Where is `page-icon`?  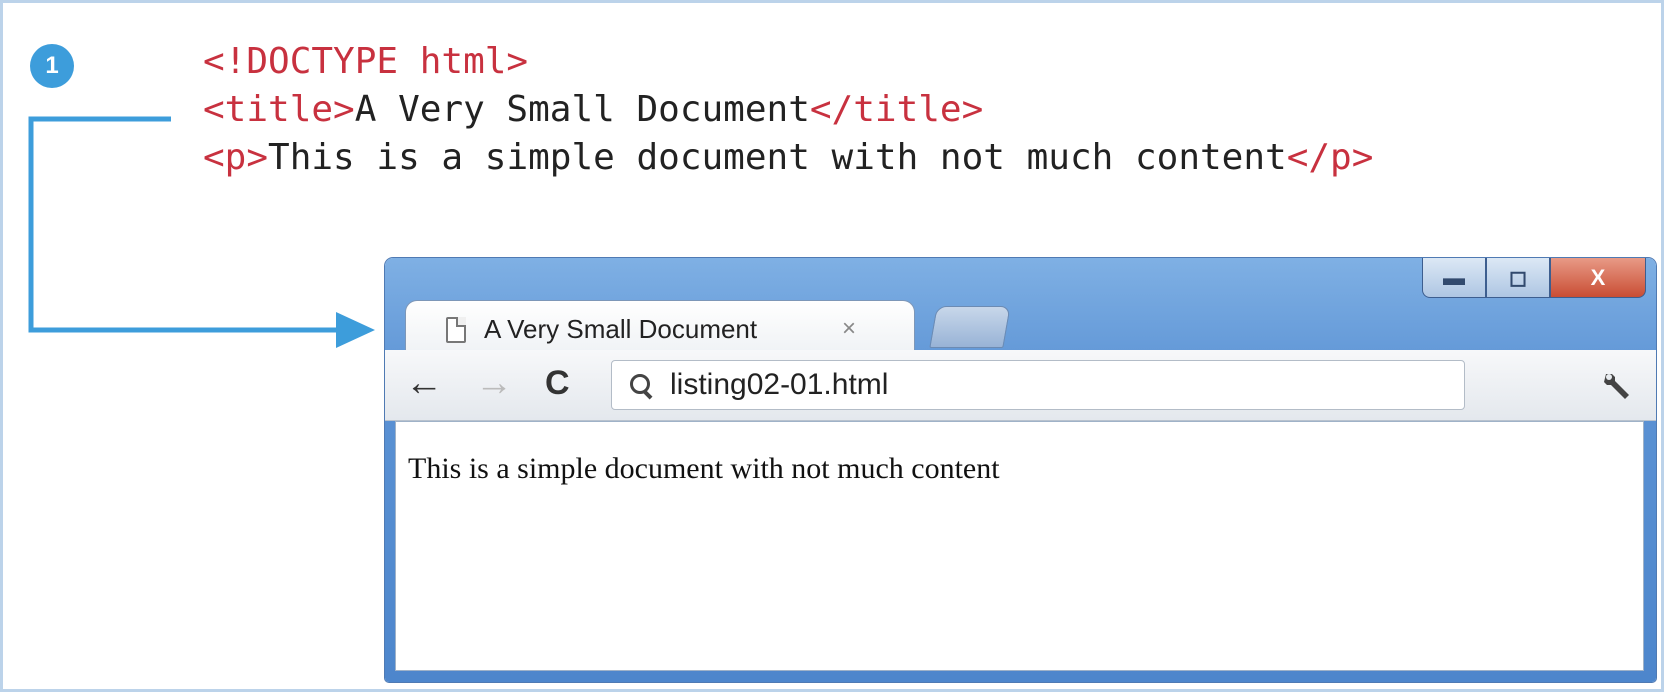 page-icon is located at coordinates (456, 329).